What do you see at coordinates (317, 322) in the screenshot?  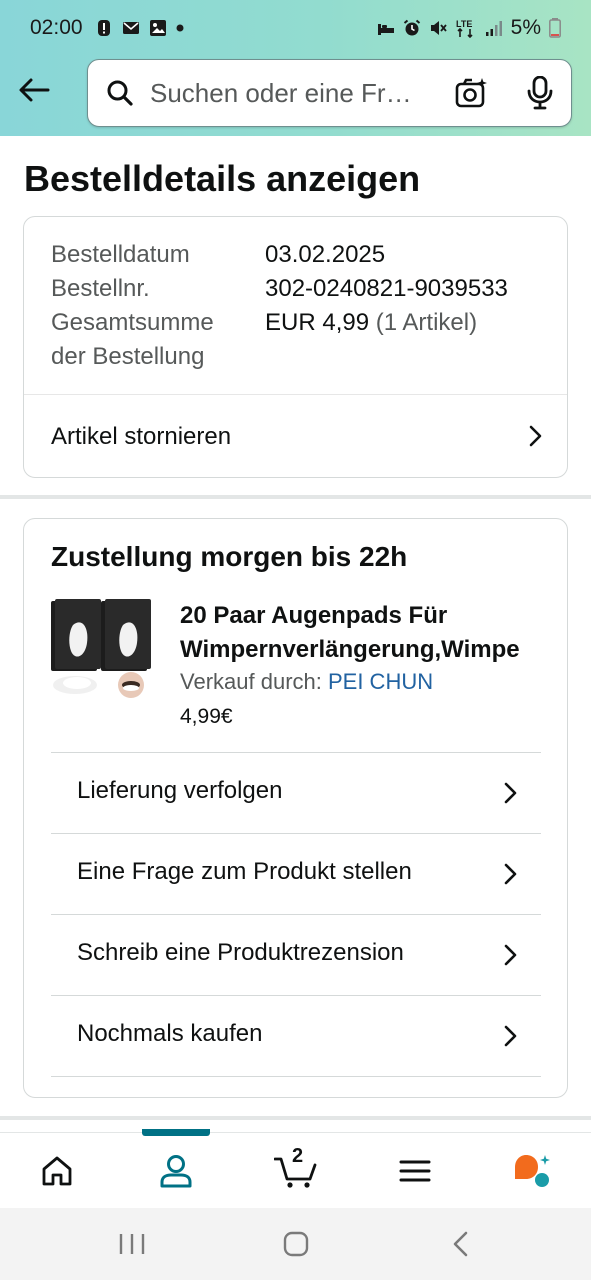 I see `order-total-amount: EUR 4,99` at bounding box center [317, 322].